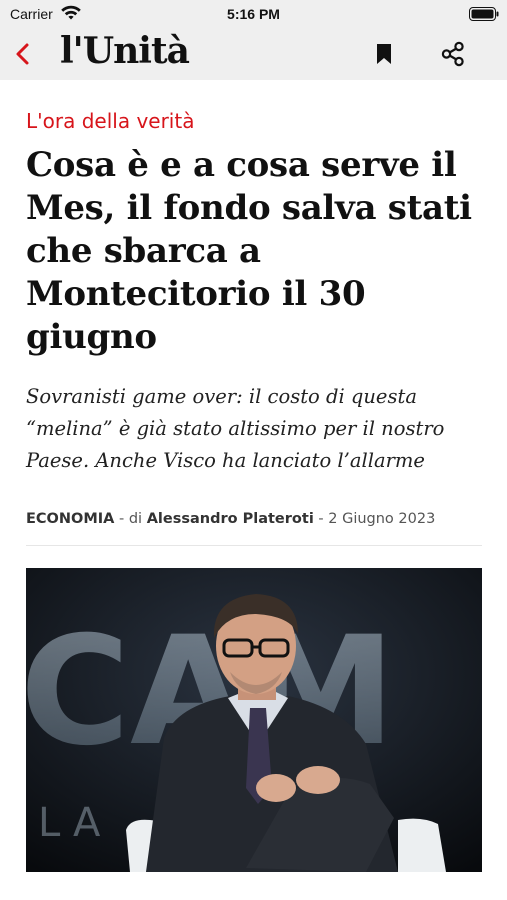 Image resolution: width=507 pixels, height=900 pixels. Describe the element at coordinates (321, 519) in the screenshot. I see `byline-sep: -` at that location.